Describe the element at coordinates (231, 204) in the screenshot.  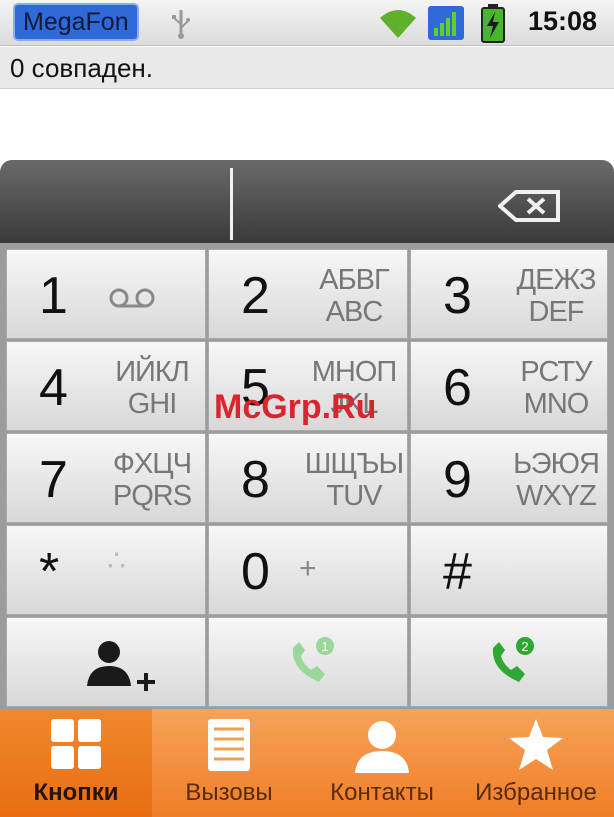
I see `text-cursor` at that location.